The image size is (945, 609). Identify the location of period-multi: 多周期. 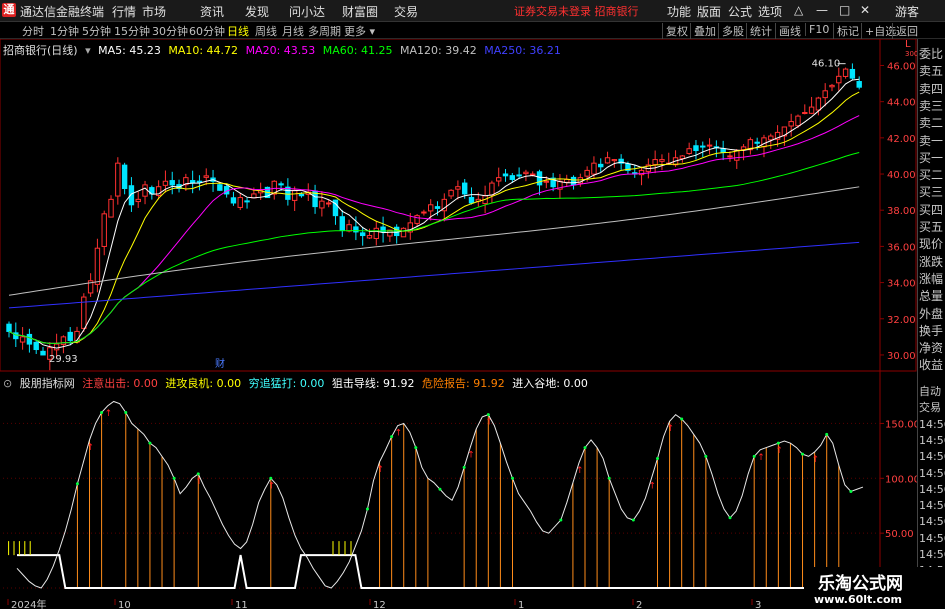
(324, 31).